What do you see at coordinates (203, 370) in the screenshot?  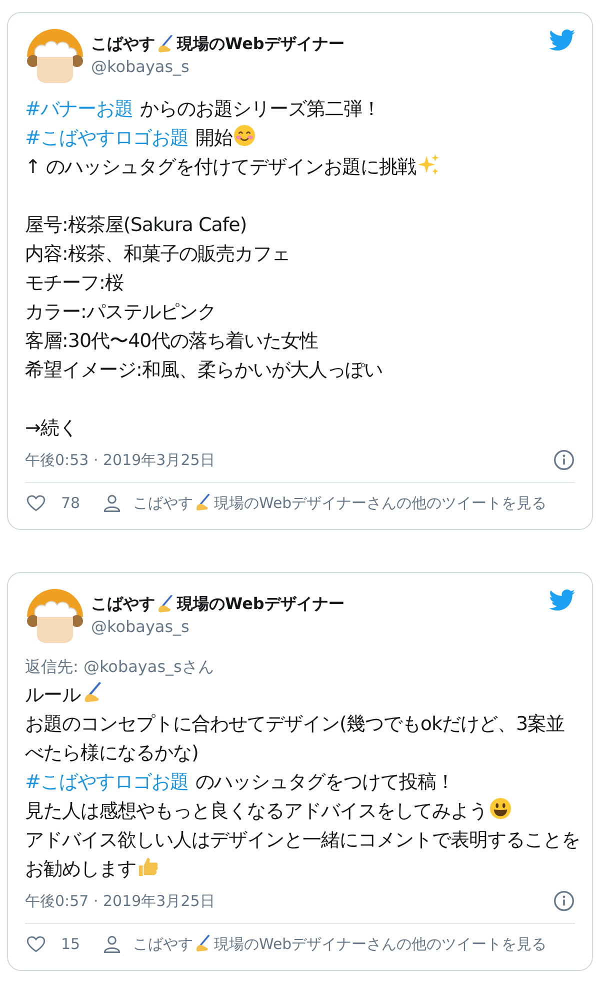 I see `tweet-text: 希望イメージ:和風、柔らかいが大人っぽい` at bounding box center [203, 370].